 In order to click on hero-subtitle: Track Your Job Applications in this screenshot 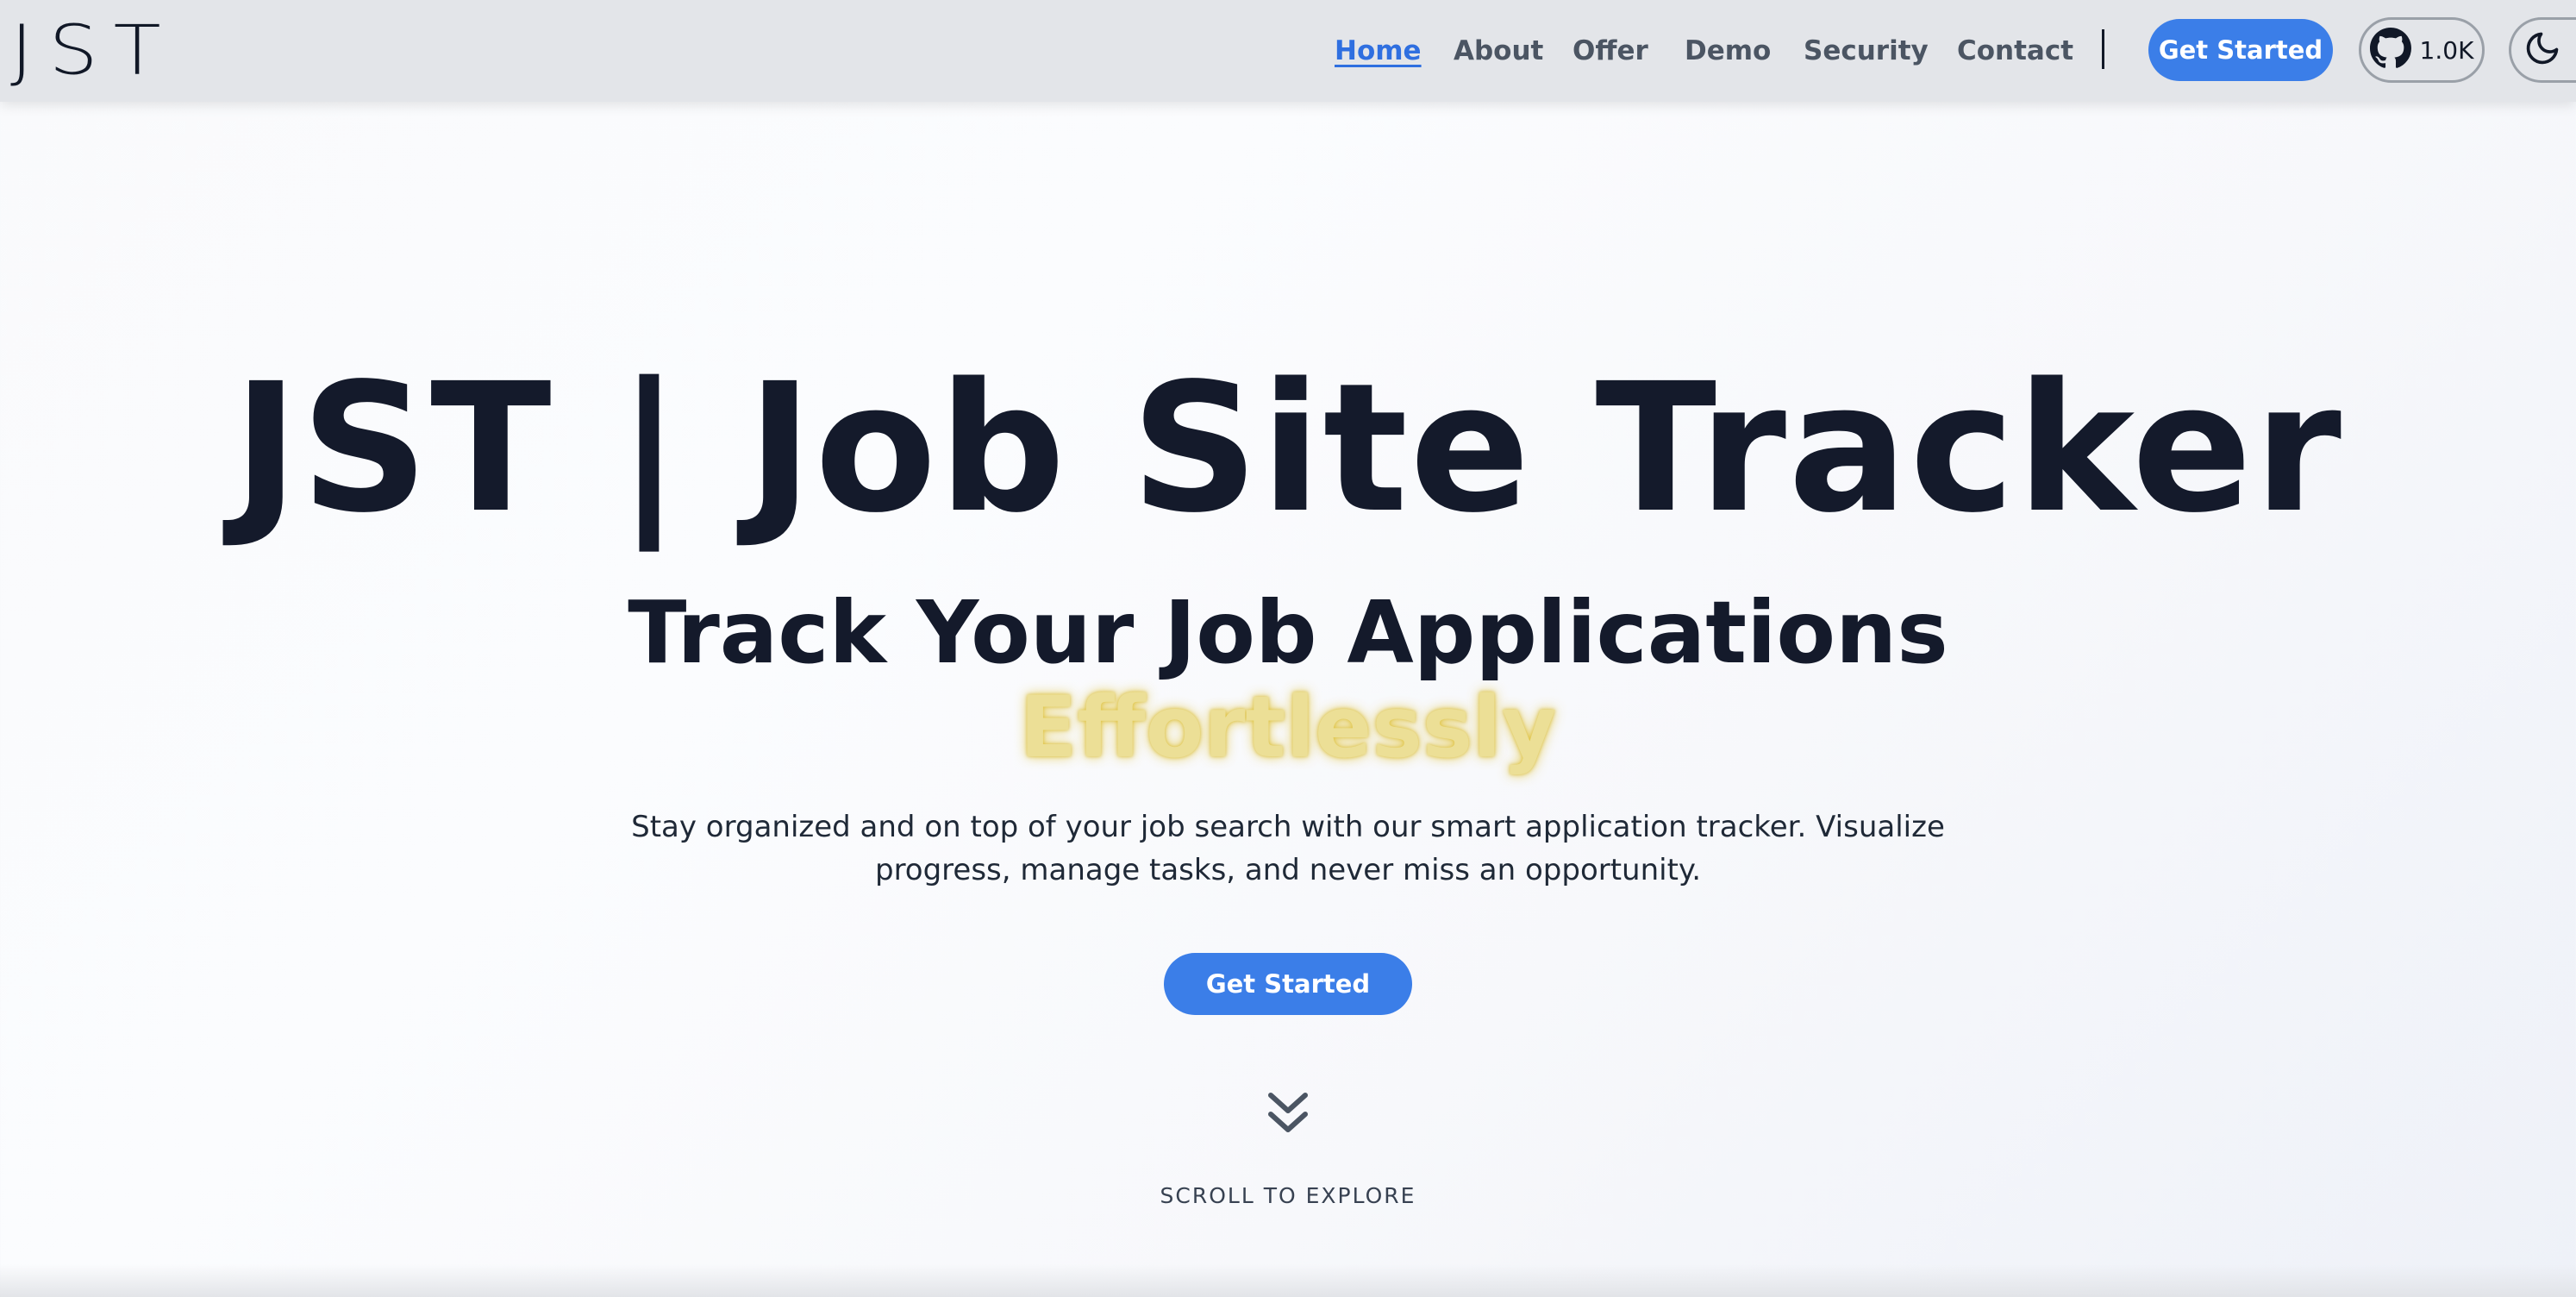, I will do `click(1288, 632)`.